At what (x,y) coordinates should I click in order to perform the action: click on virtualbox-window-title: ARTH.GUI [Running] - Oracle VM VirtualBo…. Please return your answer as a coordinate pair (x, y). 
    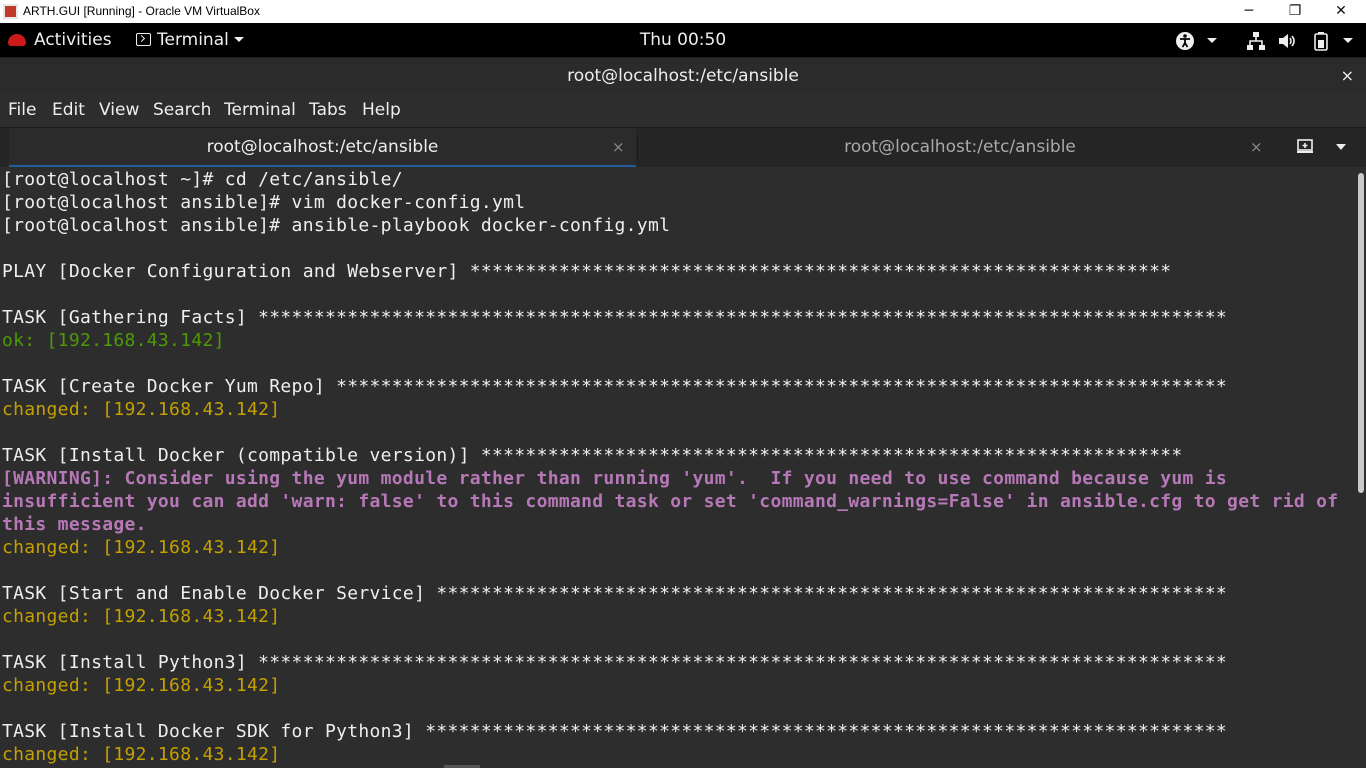
    Looking at the image, I should click on (141, 11).